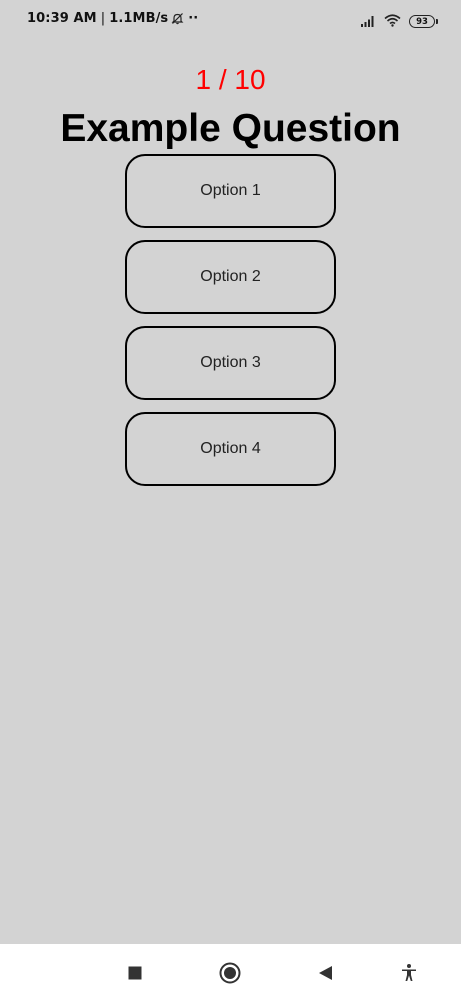 Image resolution: width=461 pixels, height=1000 pixels. I want to click on recents-square-icon, so click(135, 973).